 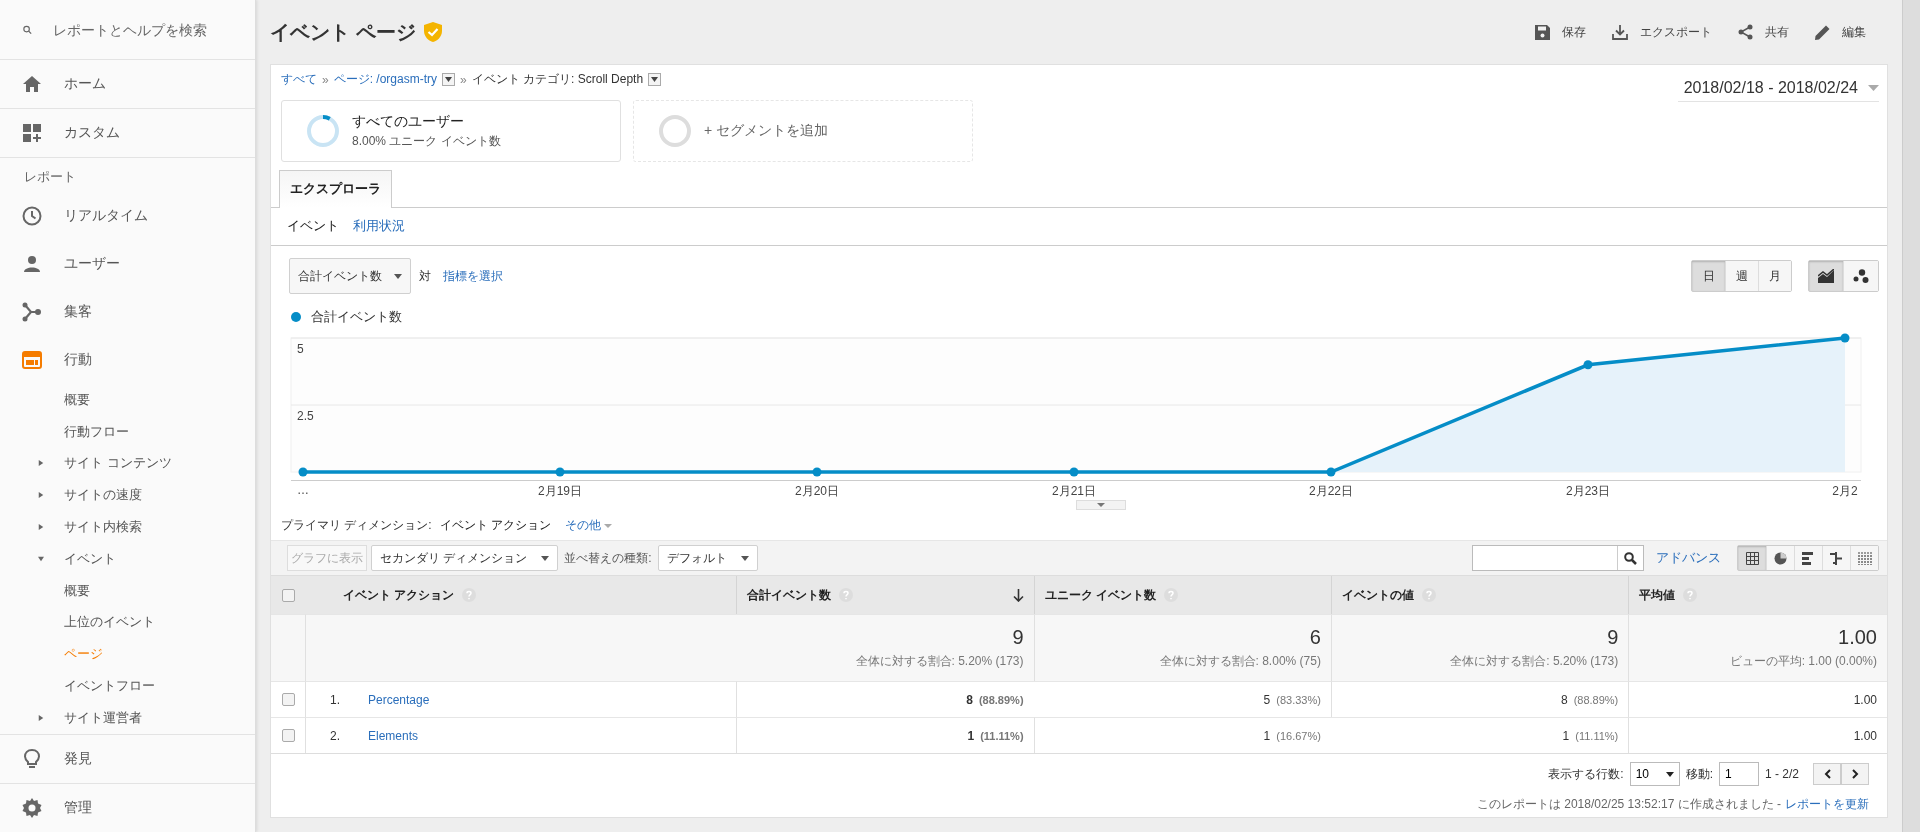 What do you see at coordinates (379, 226) in the screenshot?
I see `subtab-link: 利用状況` at bounding box center [379, 226].